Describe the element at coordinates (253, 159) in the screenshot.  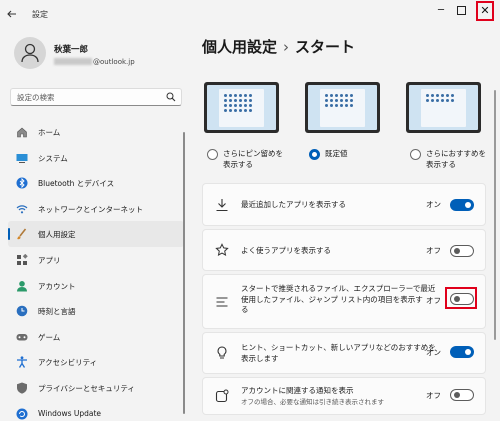
I see `layout-option-label: さらにピン留めを 表示する` at that location.